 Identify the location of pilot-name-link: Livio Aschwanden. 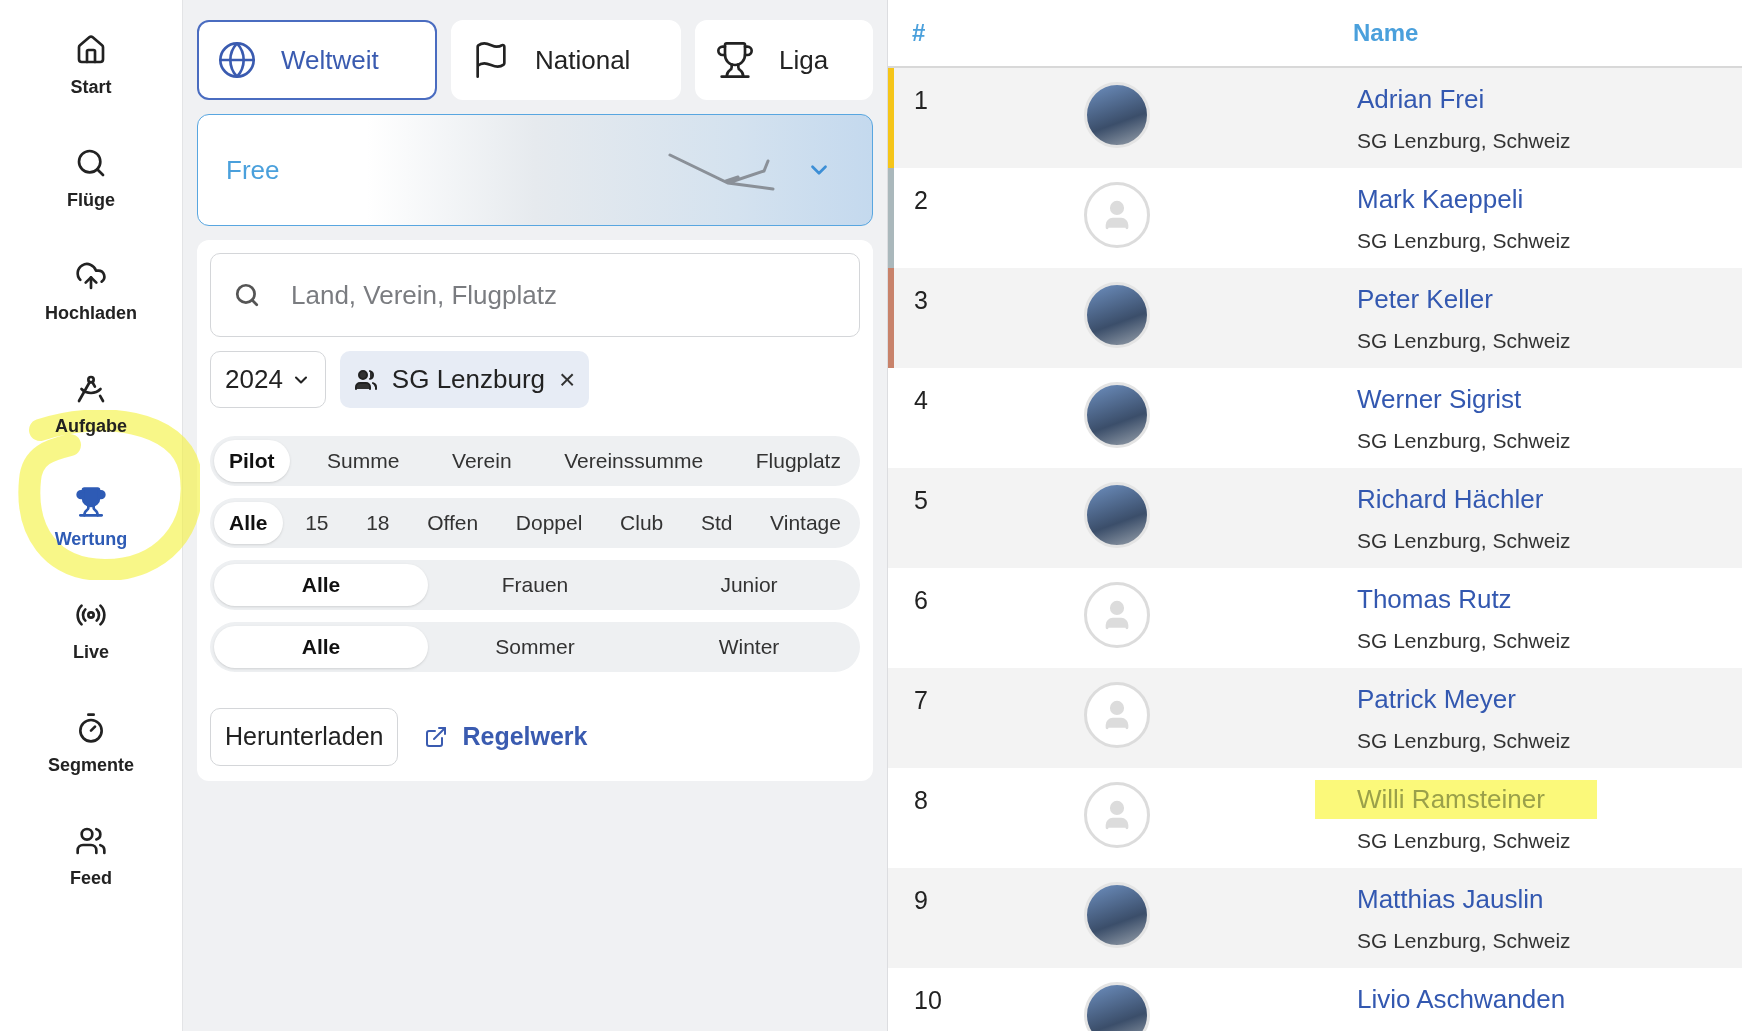
(1461, 999).